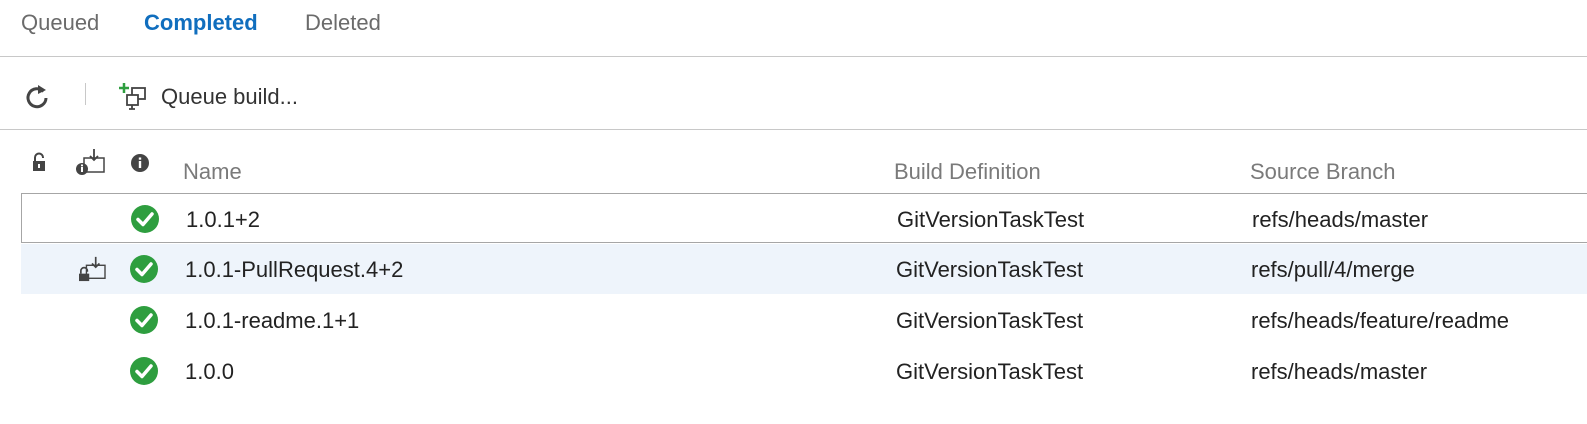  What do you see at coordinates (1323, 172) in the screenshot?
I see `column-header-source-branch: Source Branch` at bounding box center [1323, 172].